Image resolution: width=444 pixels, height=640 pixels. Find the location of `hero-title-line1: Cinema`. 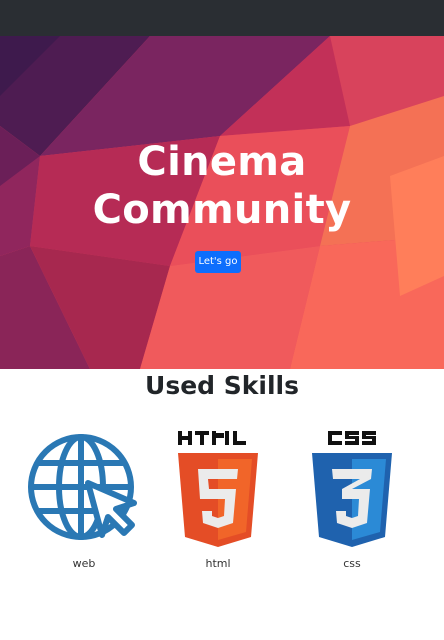

hero-title-line1: Cinema is located at coordinates (222, 162).